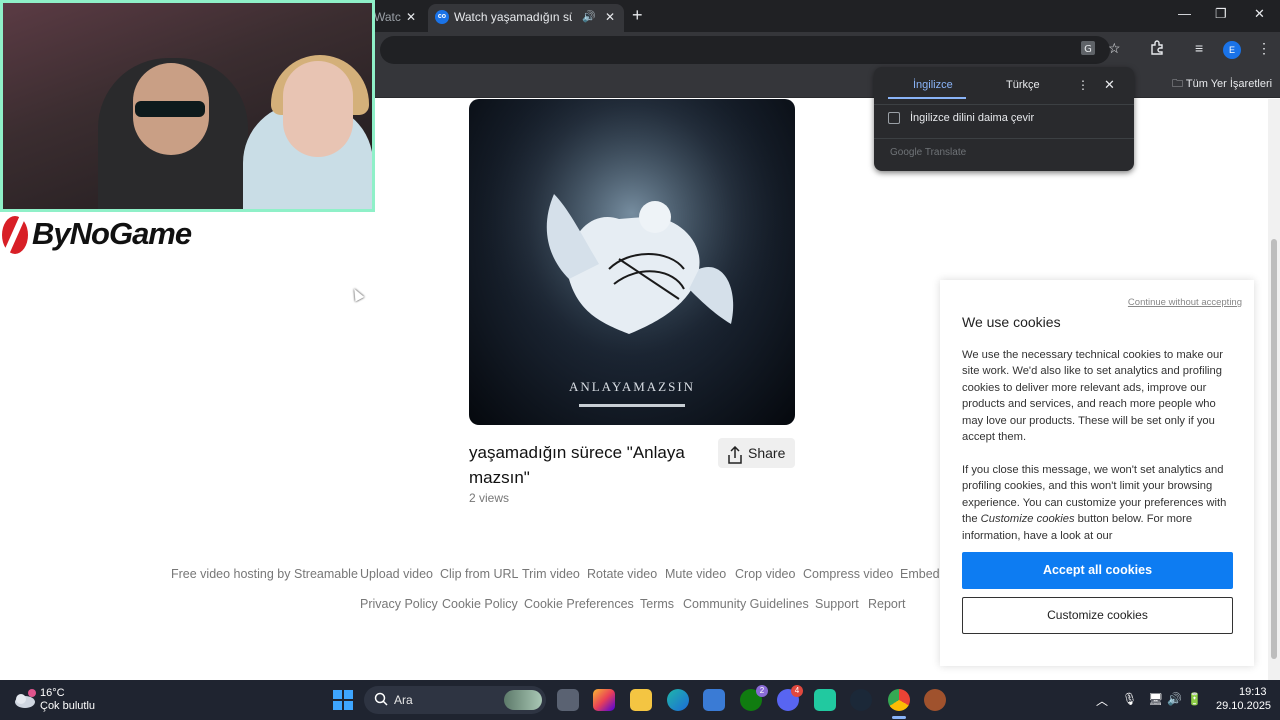 The height and width of the screenshot is (720, 1280). Describe the element at coordinates (579, 604) in the screenshot. I see `footer-link: Cookie Preferences` at that location.